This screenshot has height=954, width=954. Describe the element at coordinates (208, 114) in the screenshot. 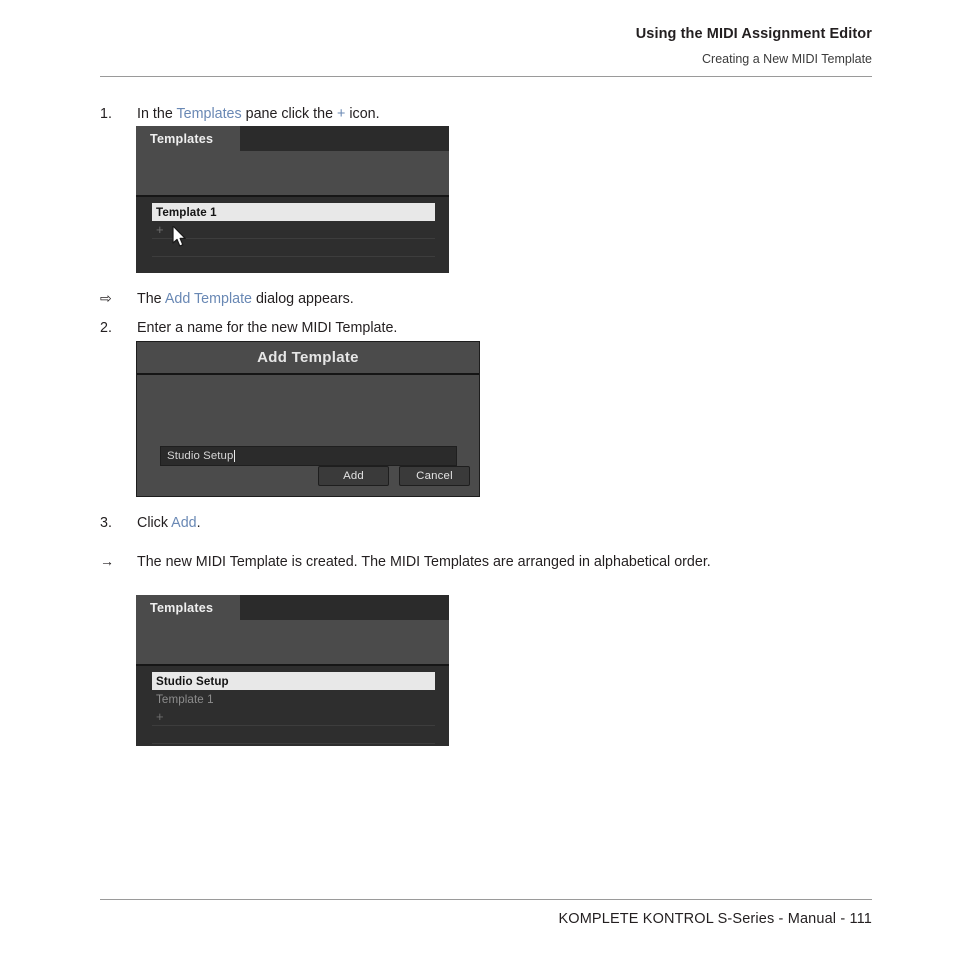

I see `step-1-link-templates: Templates` at that location.